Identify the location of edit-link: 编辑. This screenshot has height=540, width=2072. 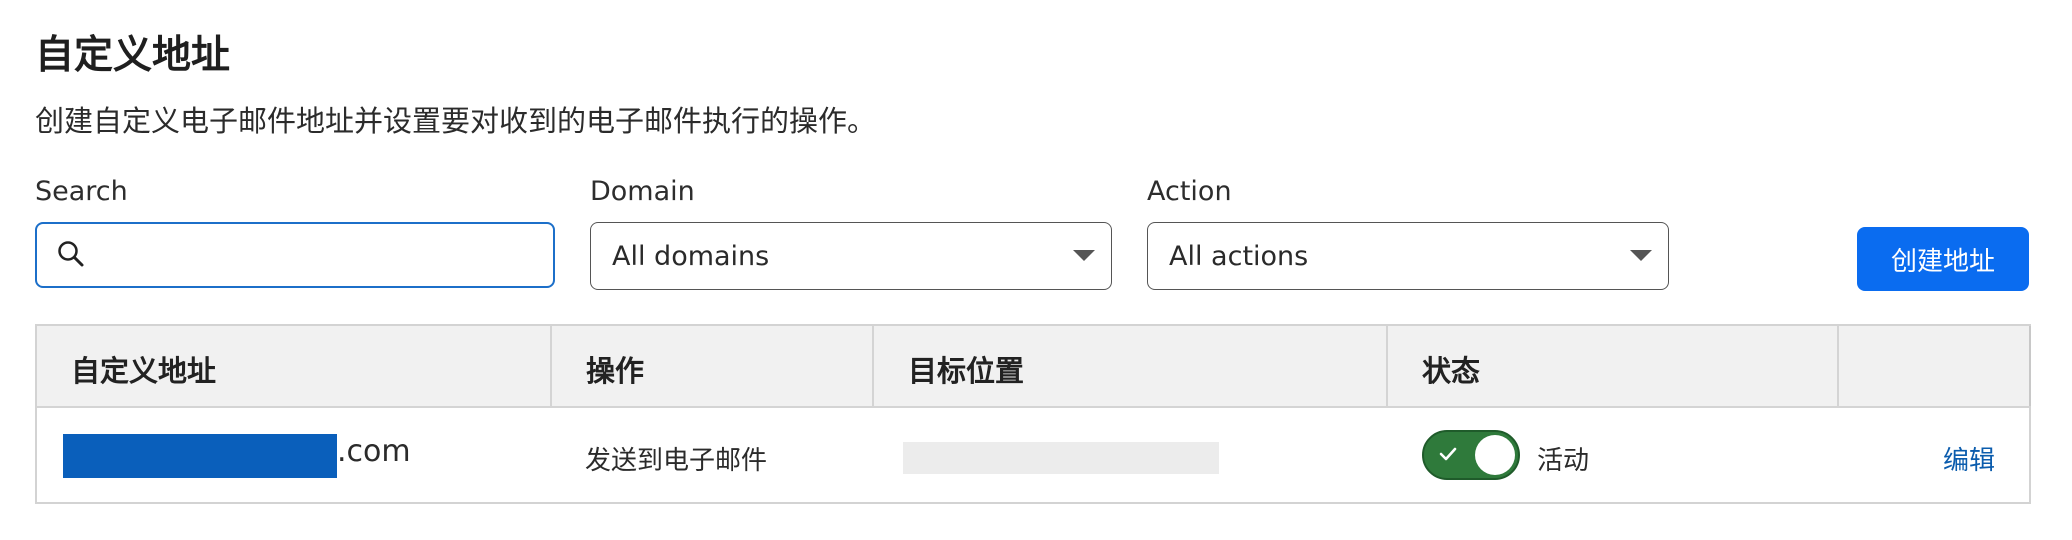
(1969, 458).